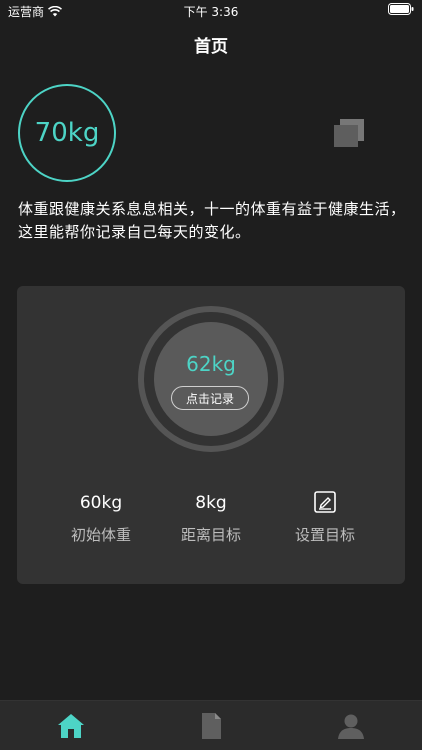 The image size is (422, 750). I want to click on target-ring-inner: 62kg 点击记录, so click(211, 379).